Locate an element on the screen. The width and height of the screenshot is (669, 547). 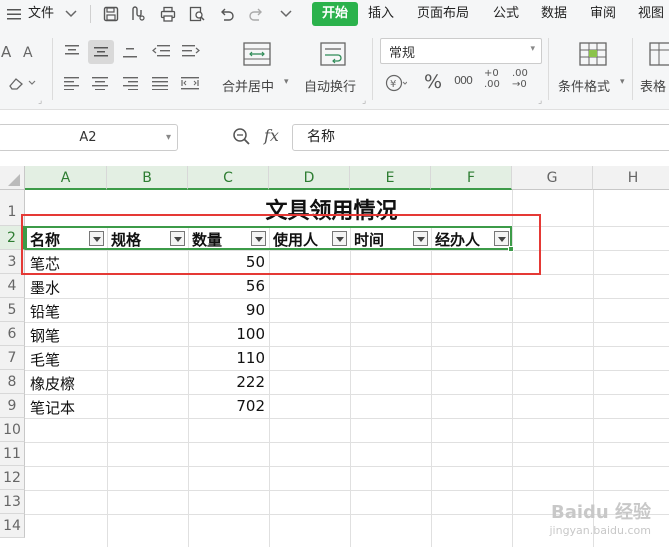
formula-input: 名称 is located at coordinates (480, 137).